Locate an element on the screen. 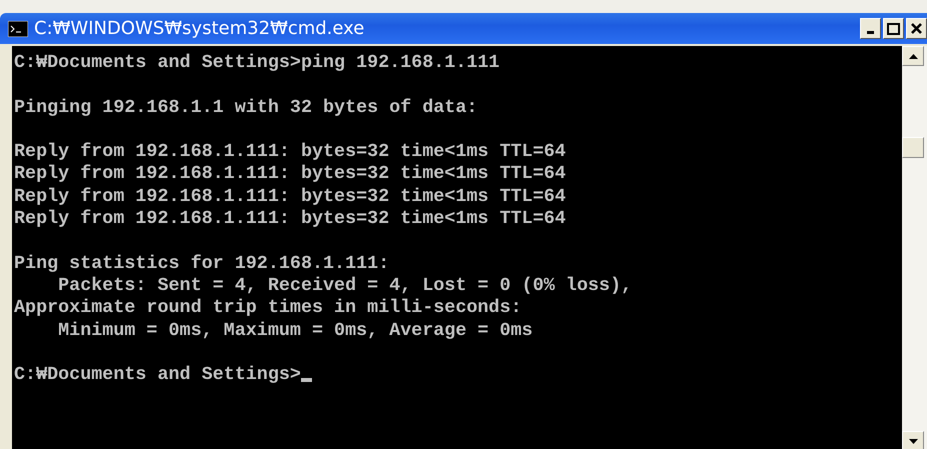 This screenshot has width=927, height=449. console-line: Packets: Sent = 4, Received = 4, Lost = 0 (0% loss), is located at coordinates (344, 286).